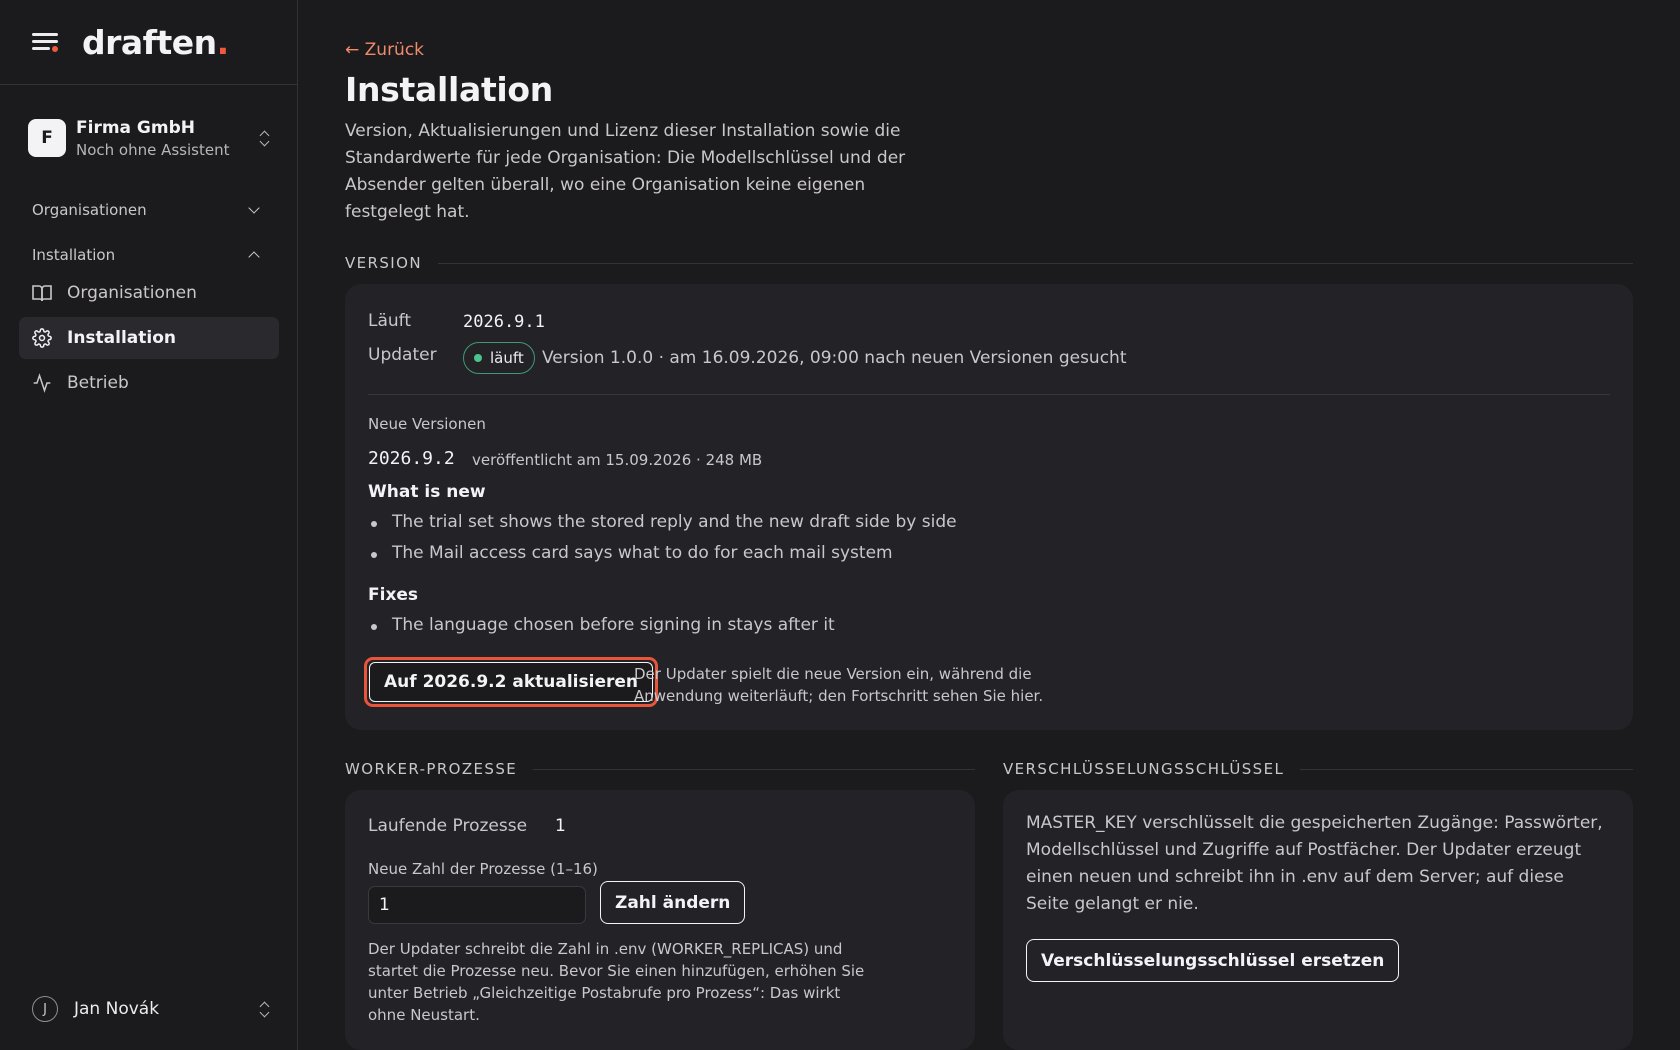 This screenshot has width=1680, height=1050. I want to click on status-dot-icon, so click(478, 358).